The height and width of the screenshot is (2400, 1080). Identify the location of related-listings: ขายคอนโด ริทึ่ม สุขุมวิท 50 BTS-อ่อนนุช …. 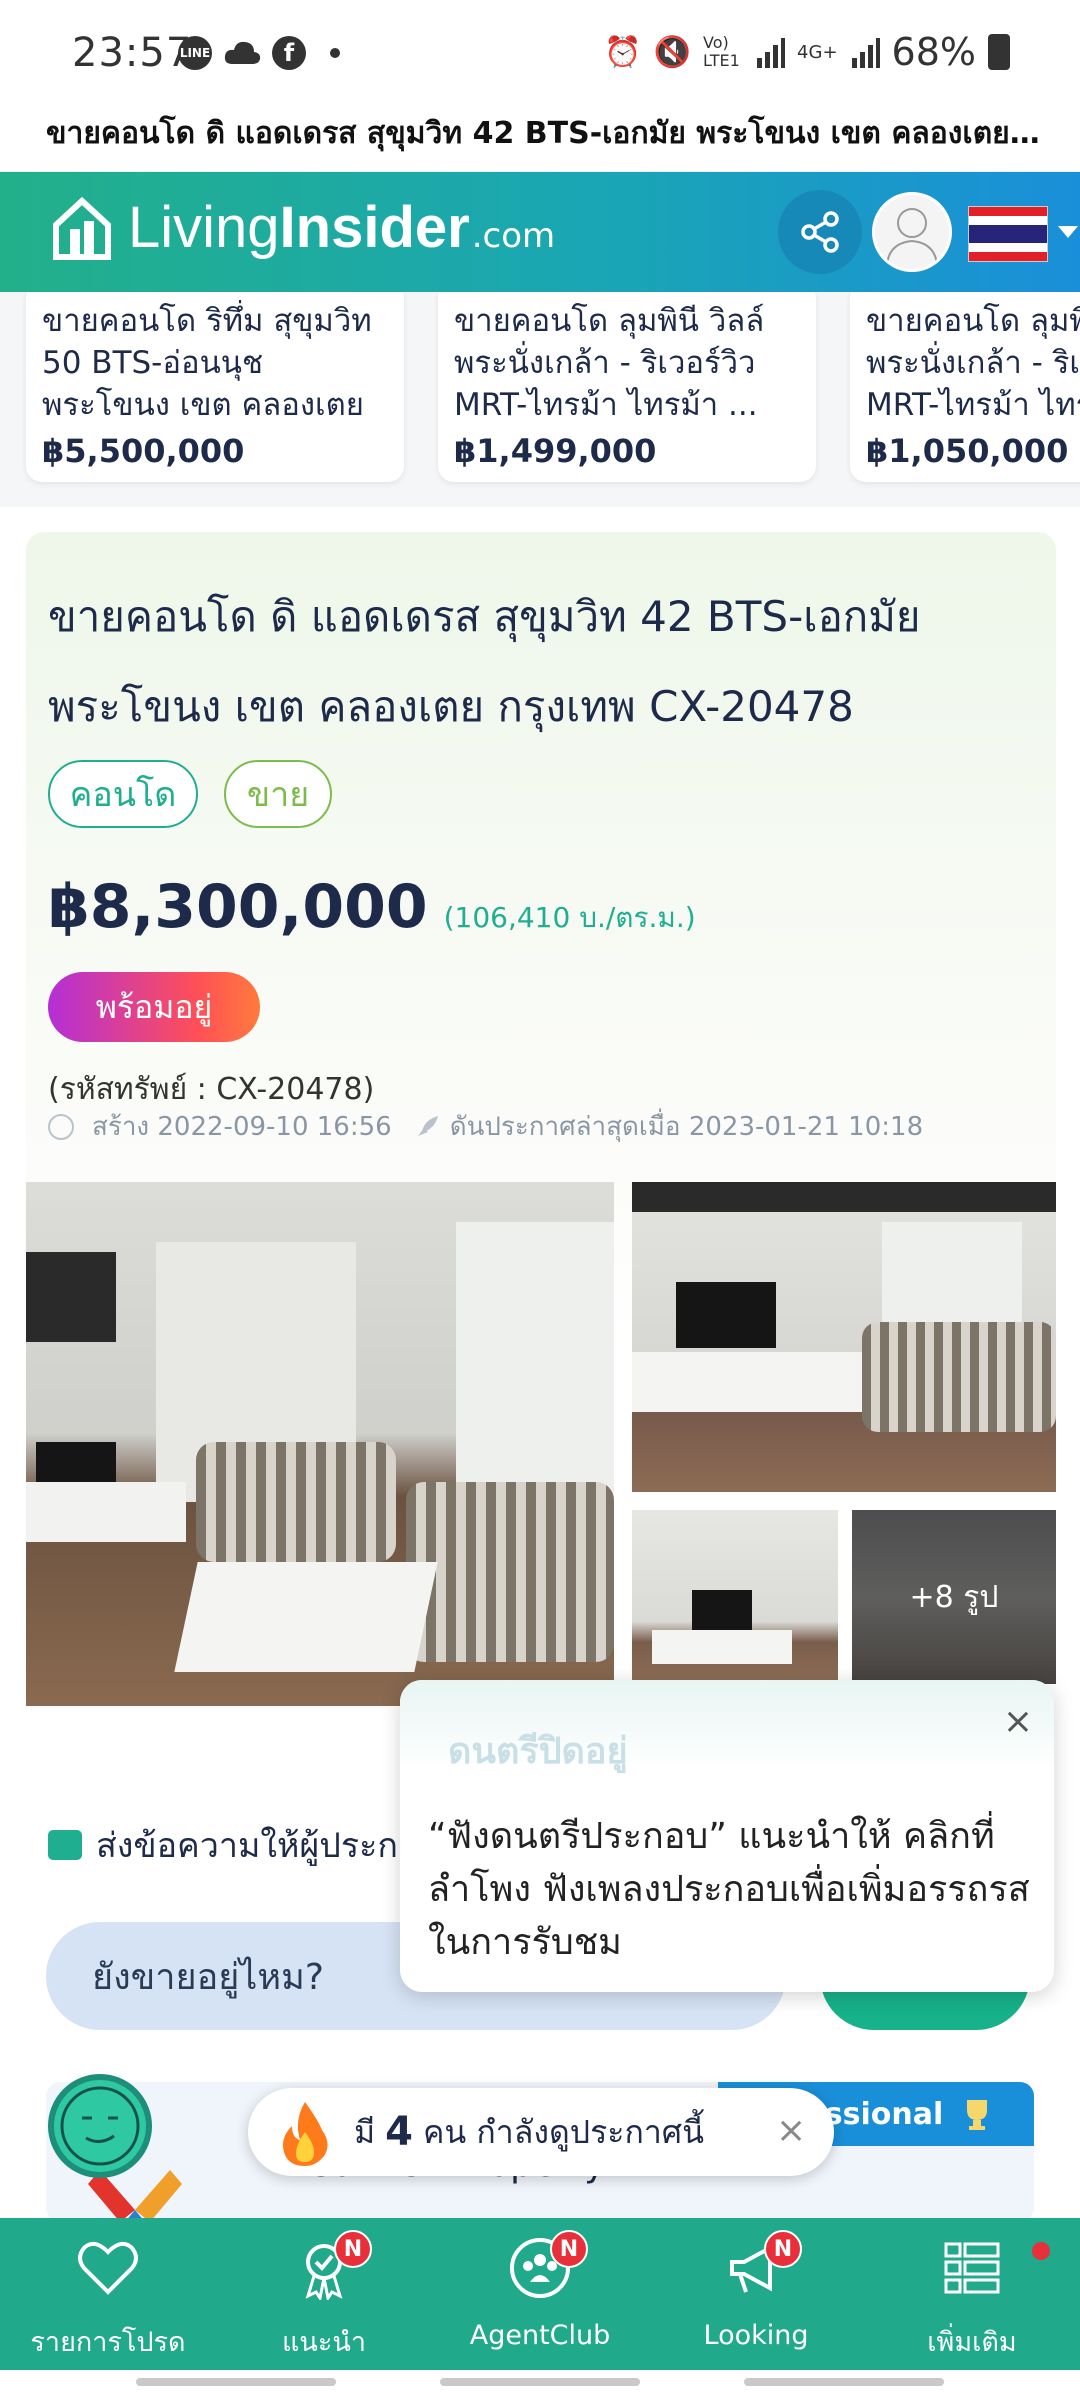
(540, 399).